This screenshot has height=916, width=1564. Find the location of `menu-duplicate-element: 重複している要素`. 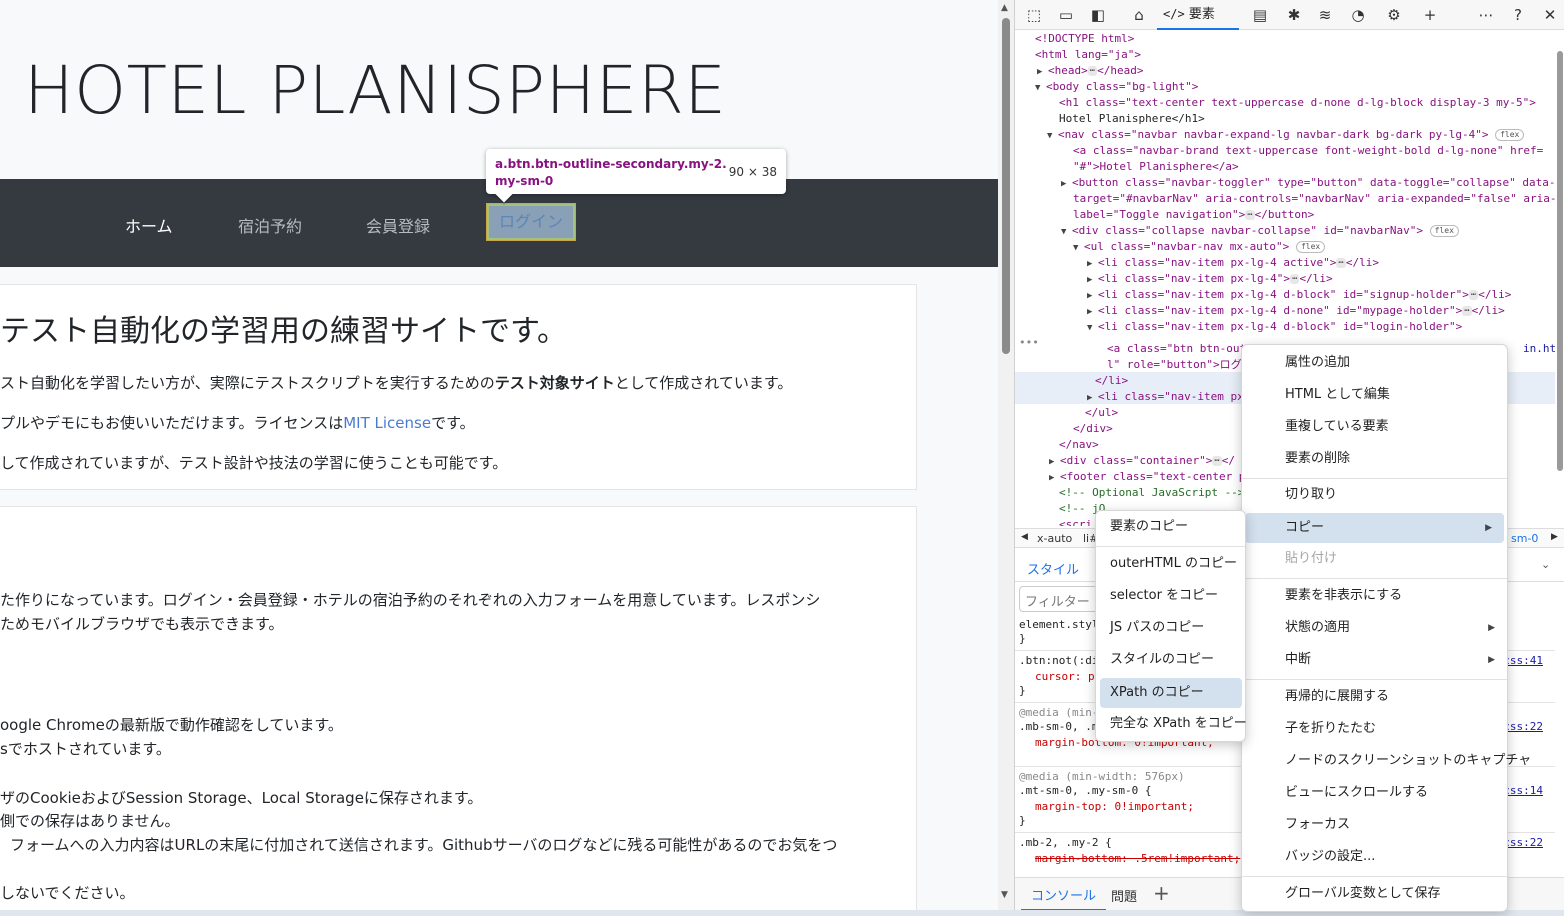

menu-duplicate-element: 重複している要素 is located at coordinates (1374, 427).